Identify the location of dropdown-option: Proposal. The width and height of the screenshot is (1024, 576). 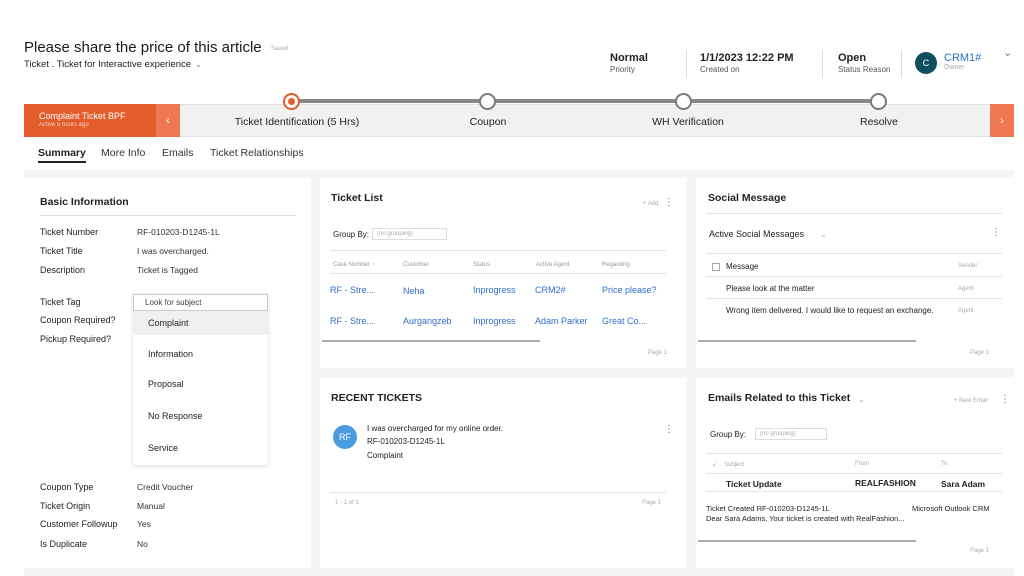
(200, 384).